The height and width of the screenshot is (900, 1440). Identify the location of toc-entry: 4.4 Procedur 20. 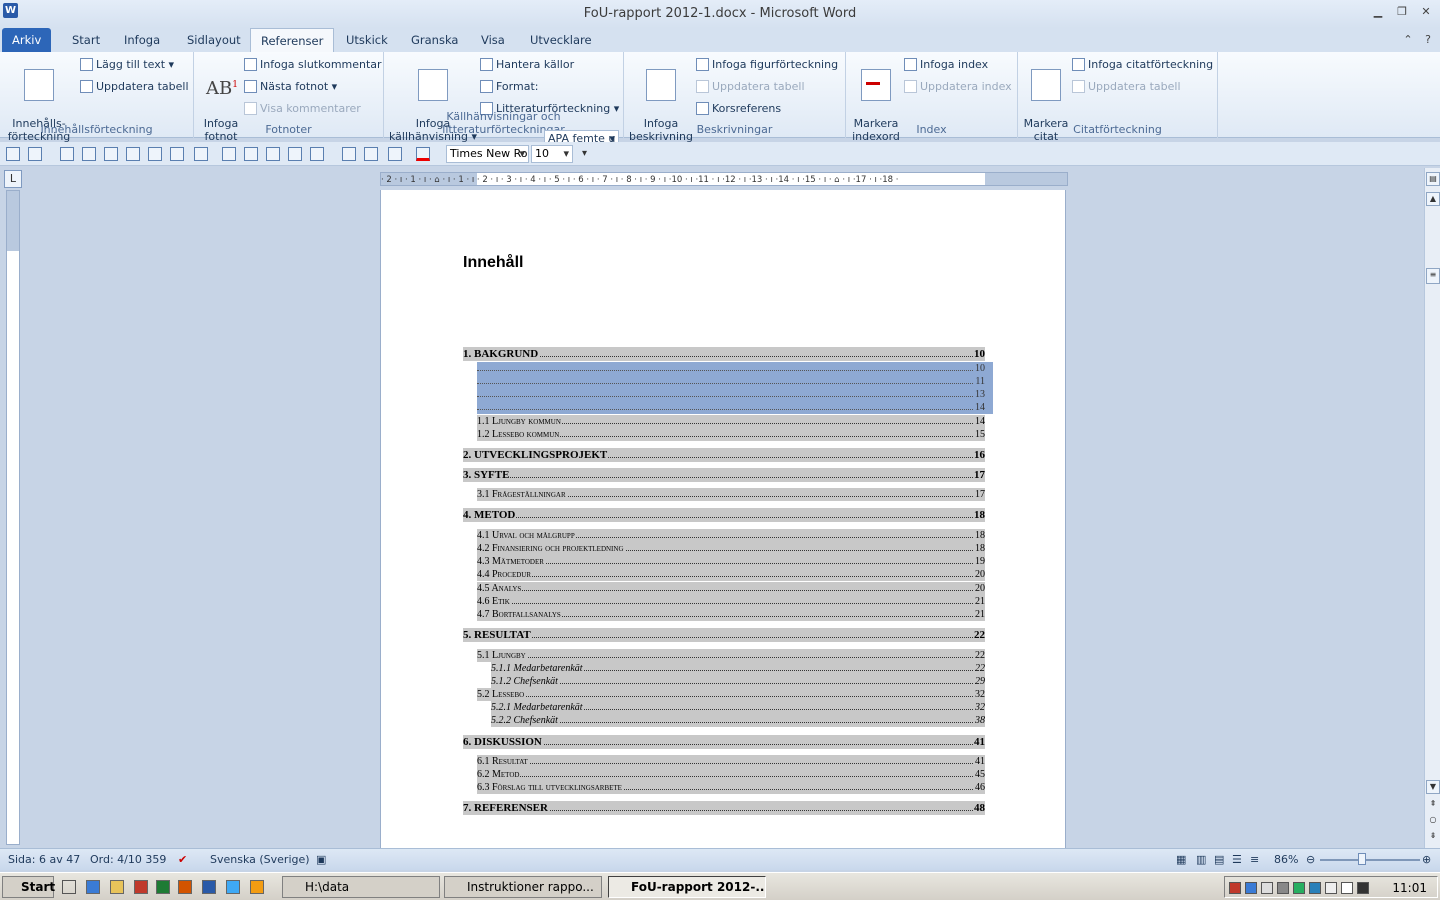
(731, 574).